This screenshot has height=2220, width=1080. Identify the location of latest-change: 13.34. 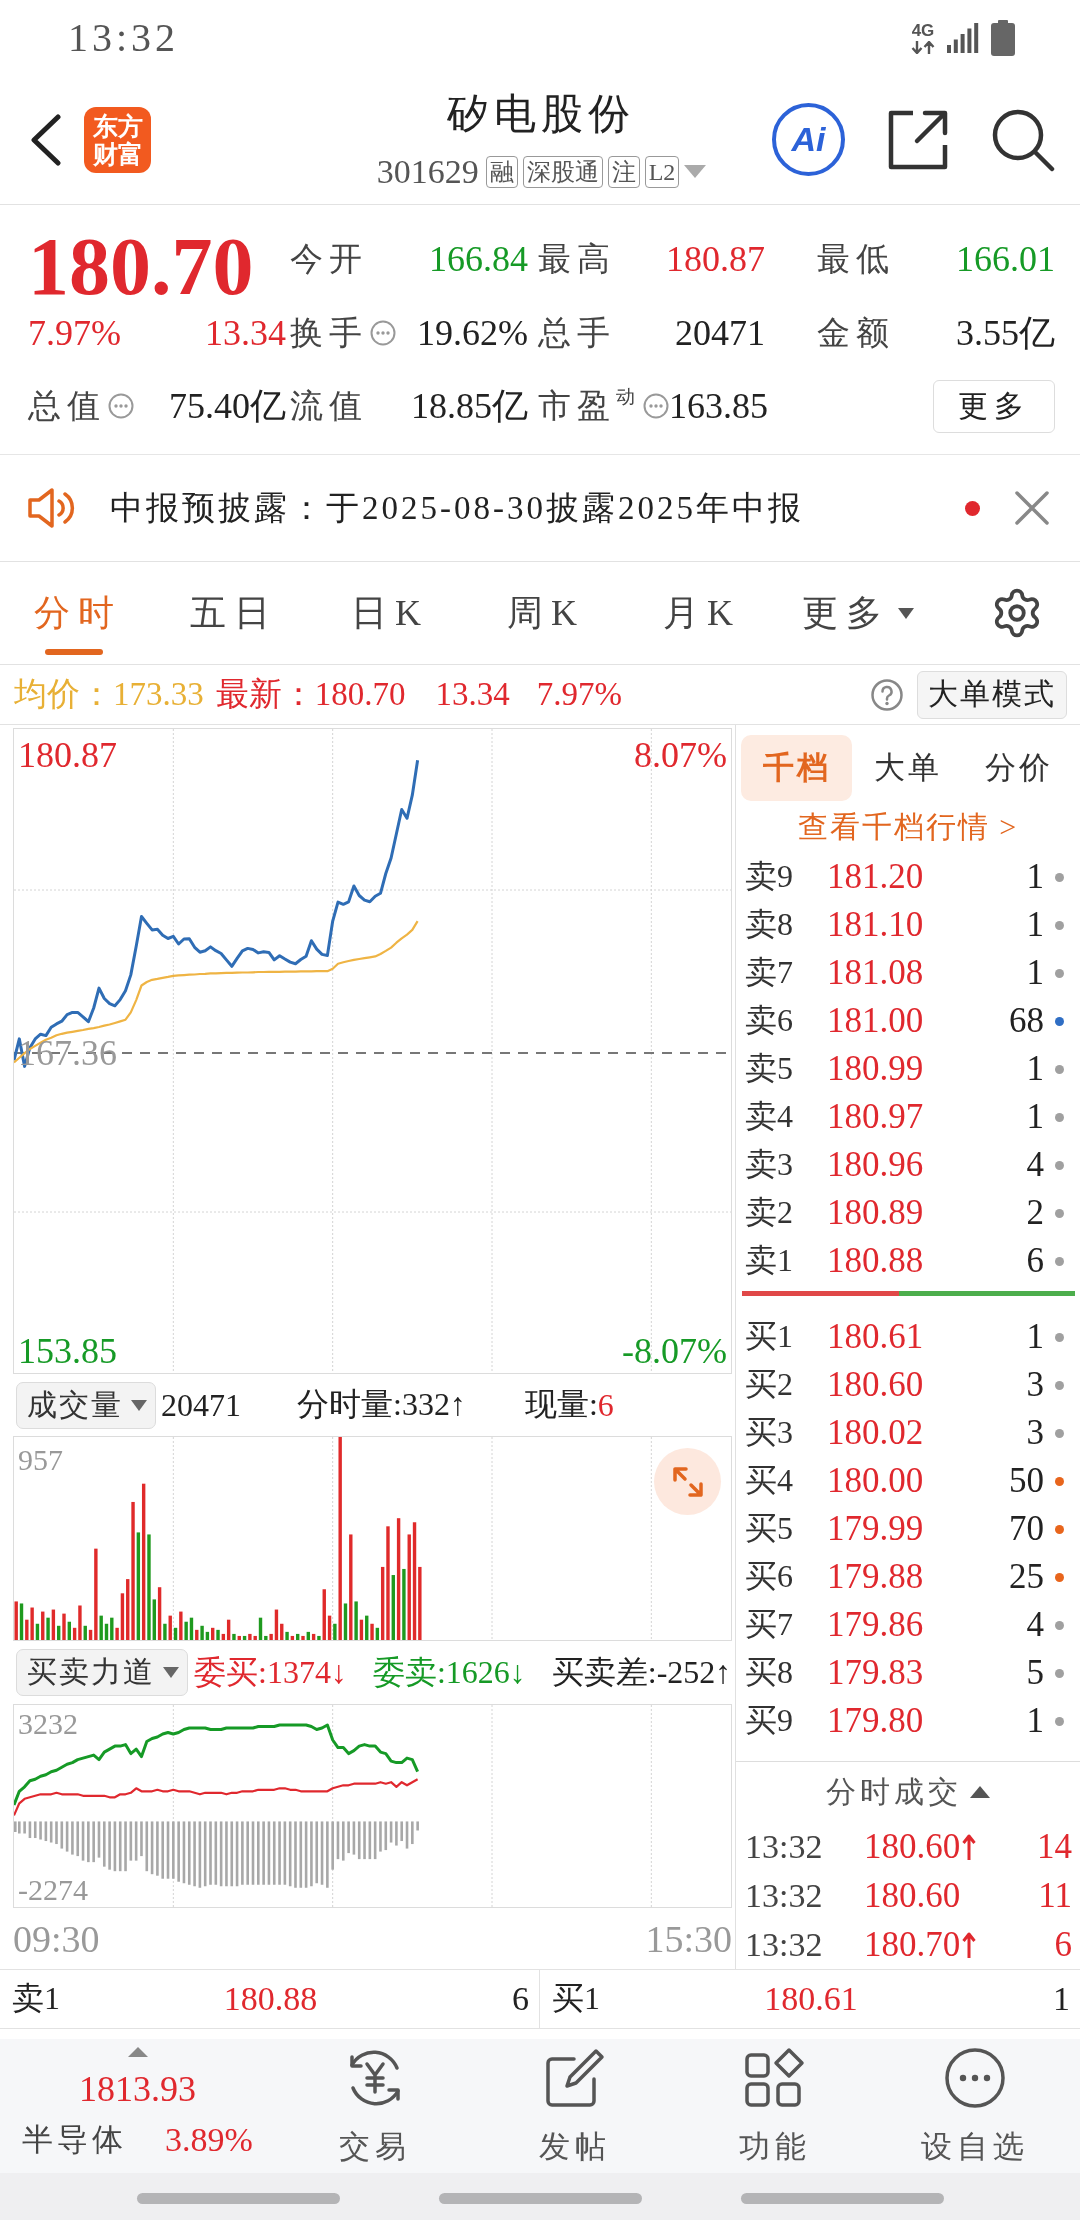
(472, 694).